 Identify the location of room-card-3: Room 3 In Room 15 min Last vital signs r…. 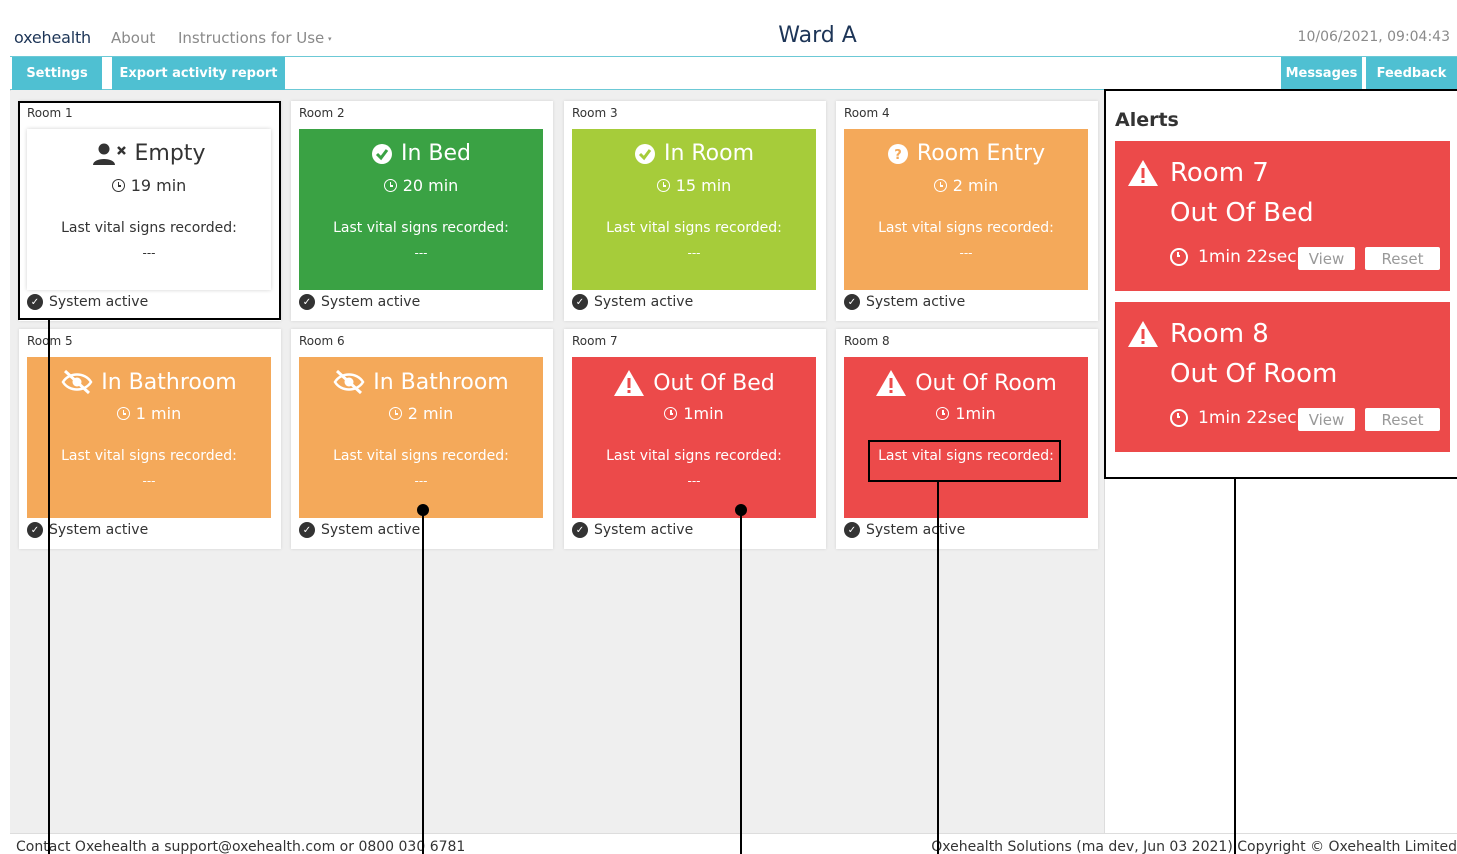
(695, 211).